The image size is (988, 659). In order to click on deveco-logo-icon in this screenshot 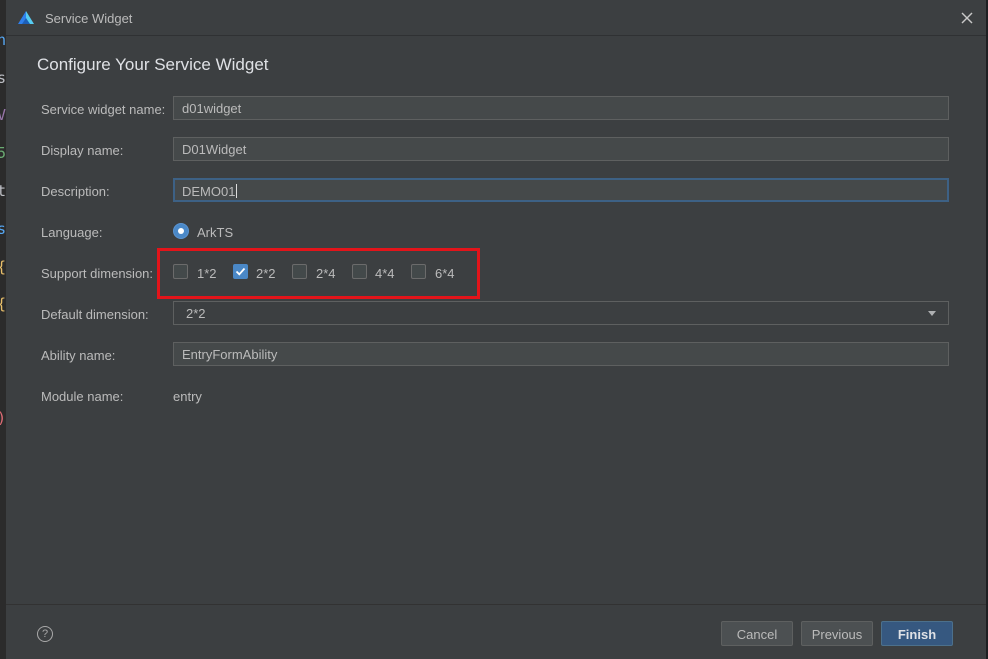, I will do `click(26, 17)`.